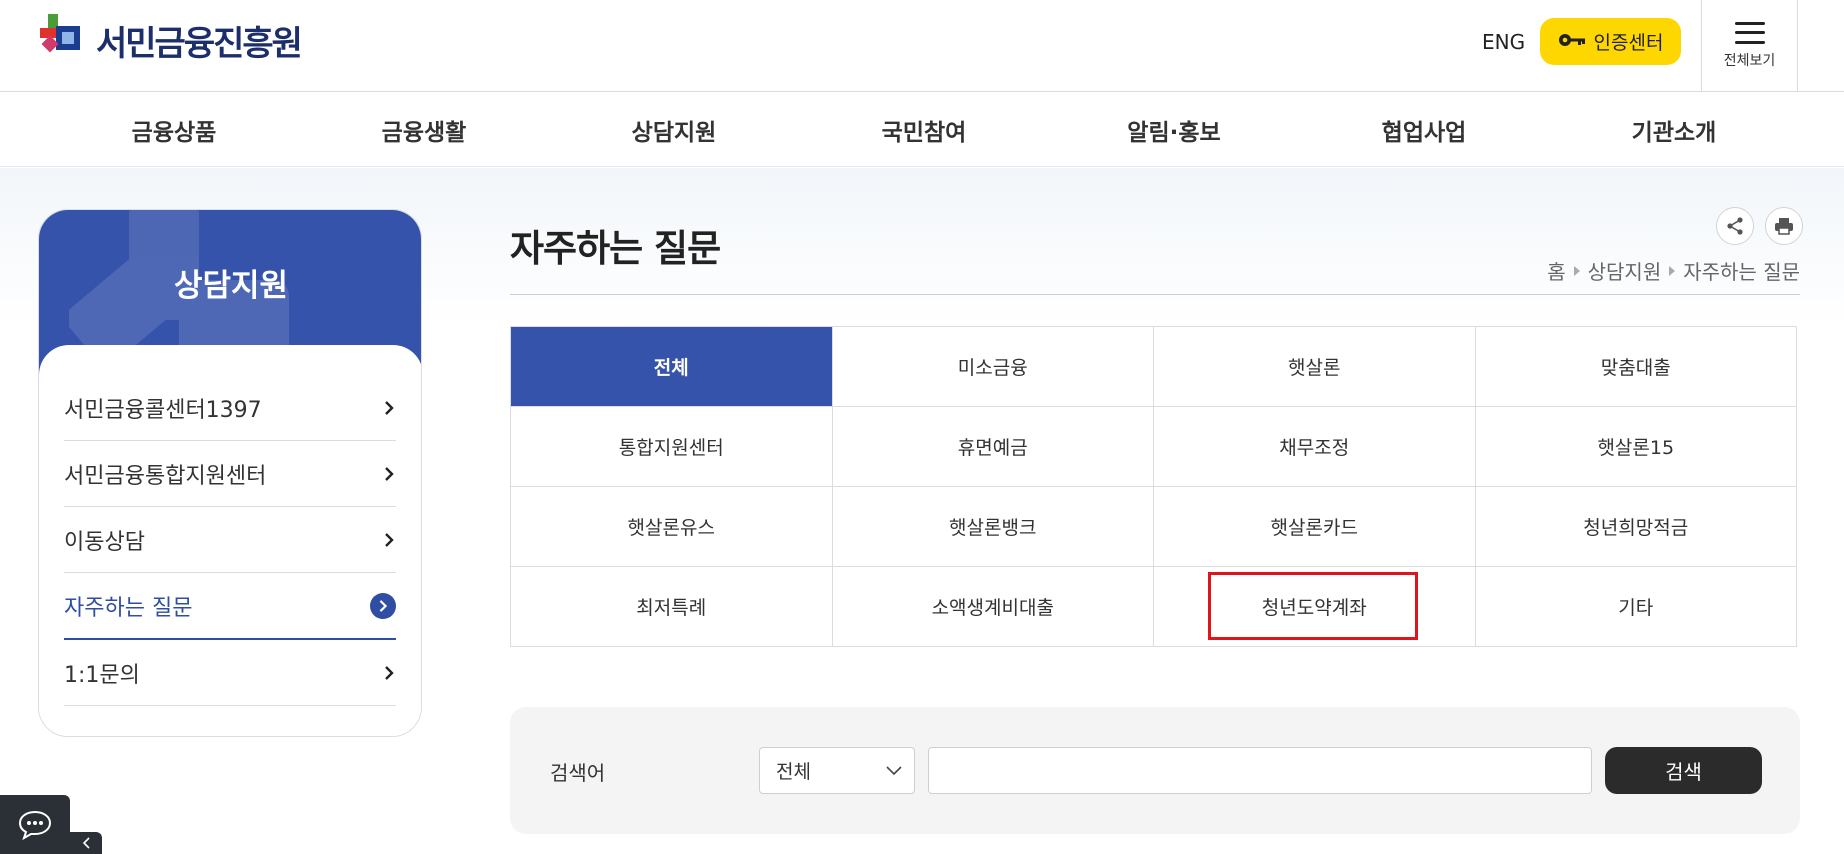 Image resolution: width=1844 pixels, height=854 pixels. I want to click on category-tab: 최저특례, so click(672, 607).